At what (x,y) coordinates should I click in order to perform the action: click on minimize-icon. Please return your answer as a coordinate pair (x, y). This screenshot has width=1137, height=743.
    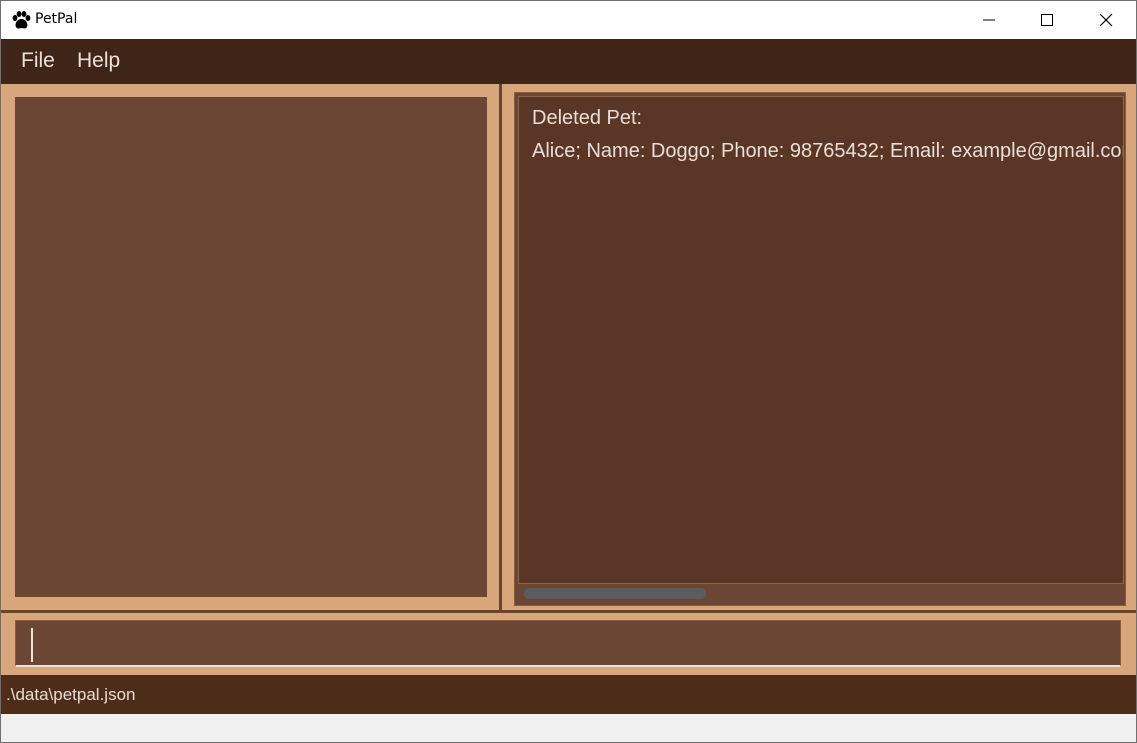
    Looking at the image, I should click on (989, 20).